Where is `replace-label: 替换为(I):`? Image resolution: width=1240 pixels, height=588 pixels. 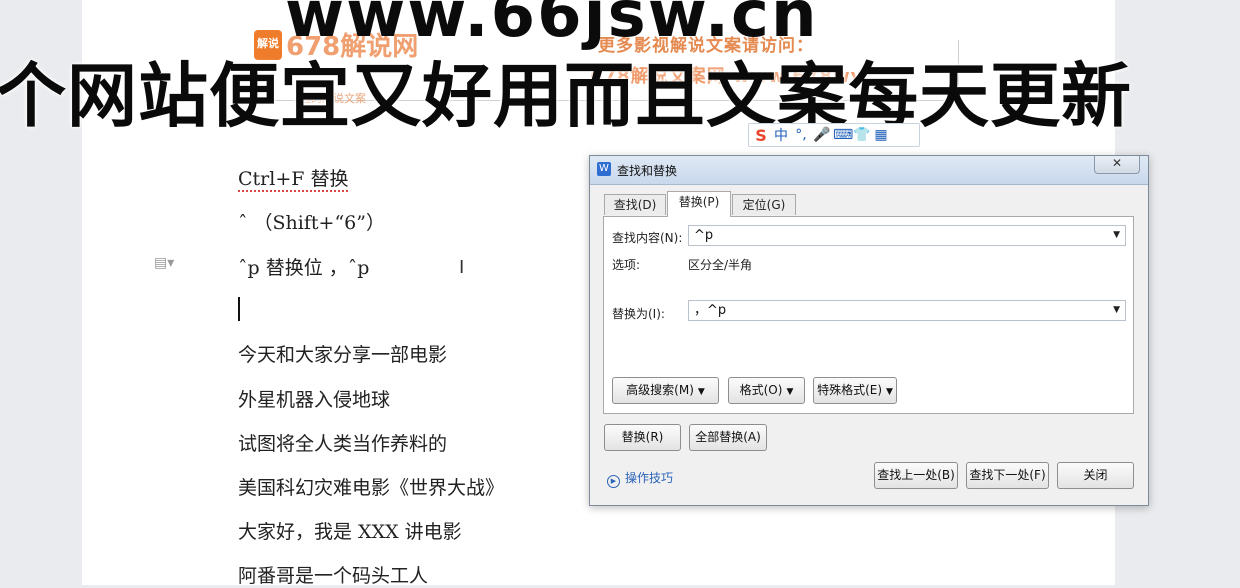 replace-label: 替换为(I): is located at coordinates (638, 314).